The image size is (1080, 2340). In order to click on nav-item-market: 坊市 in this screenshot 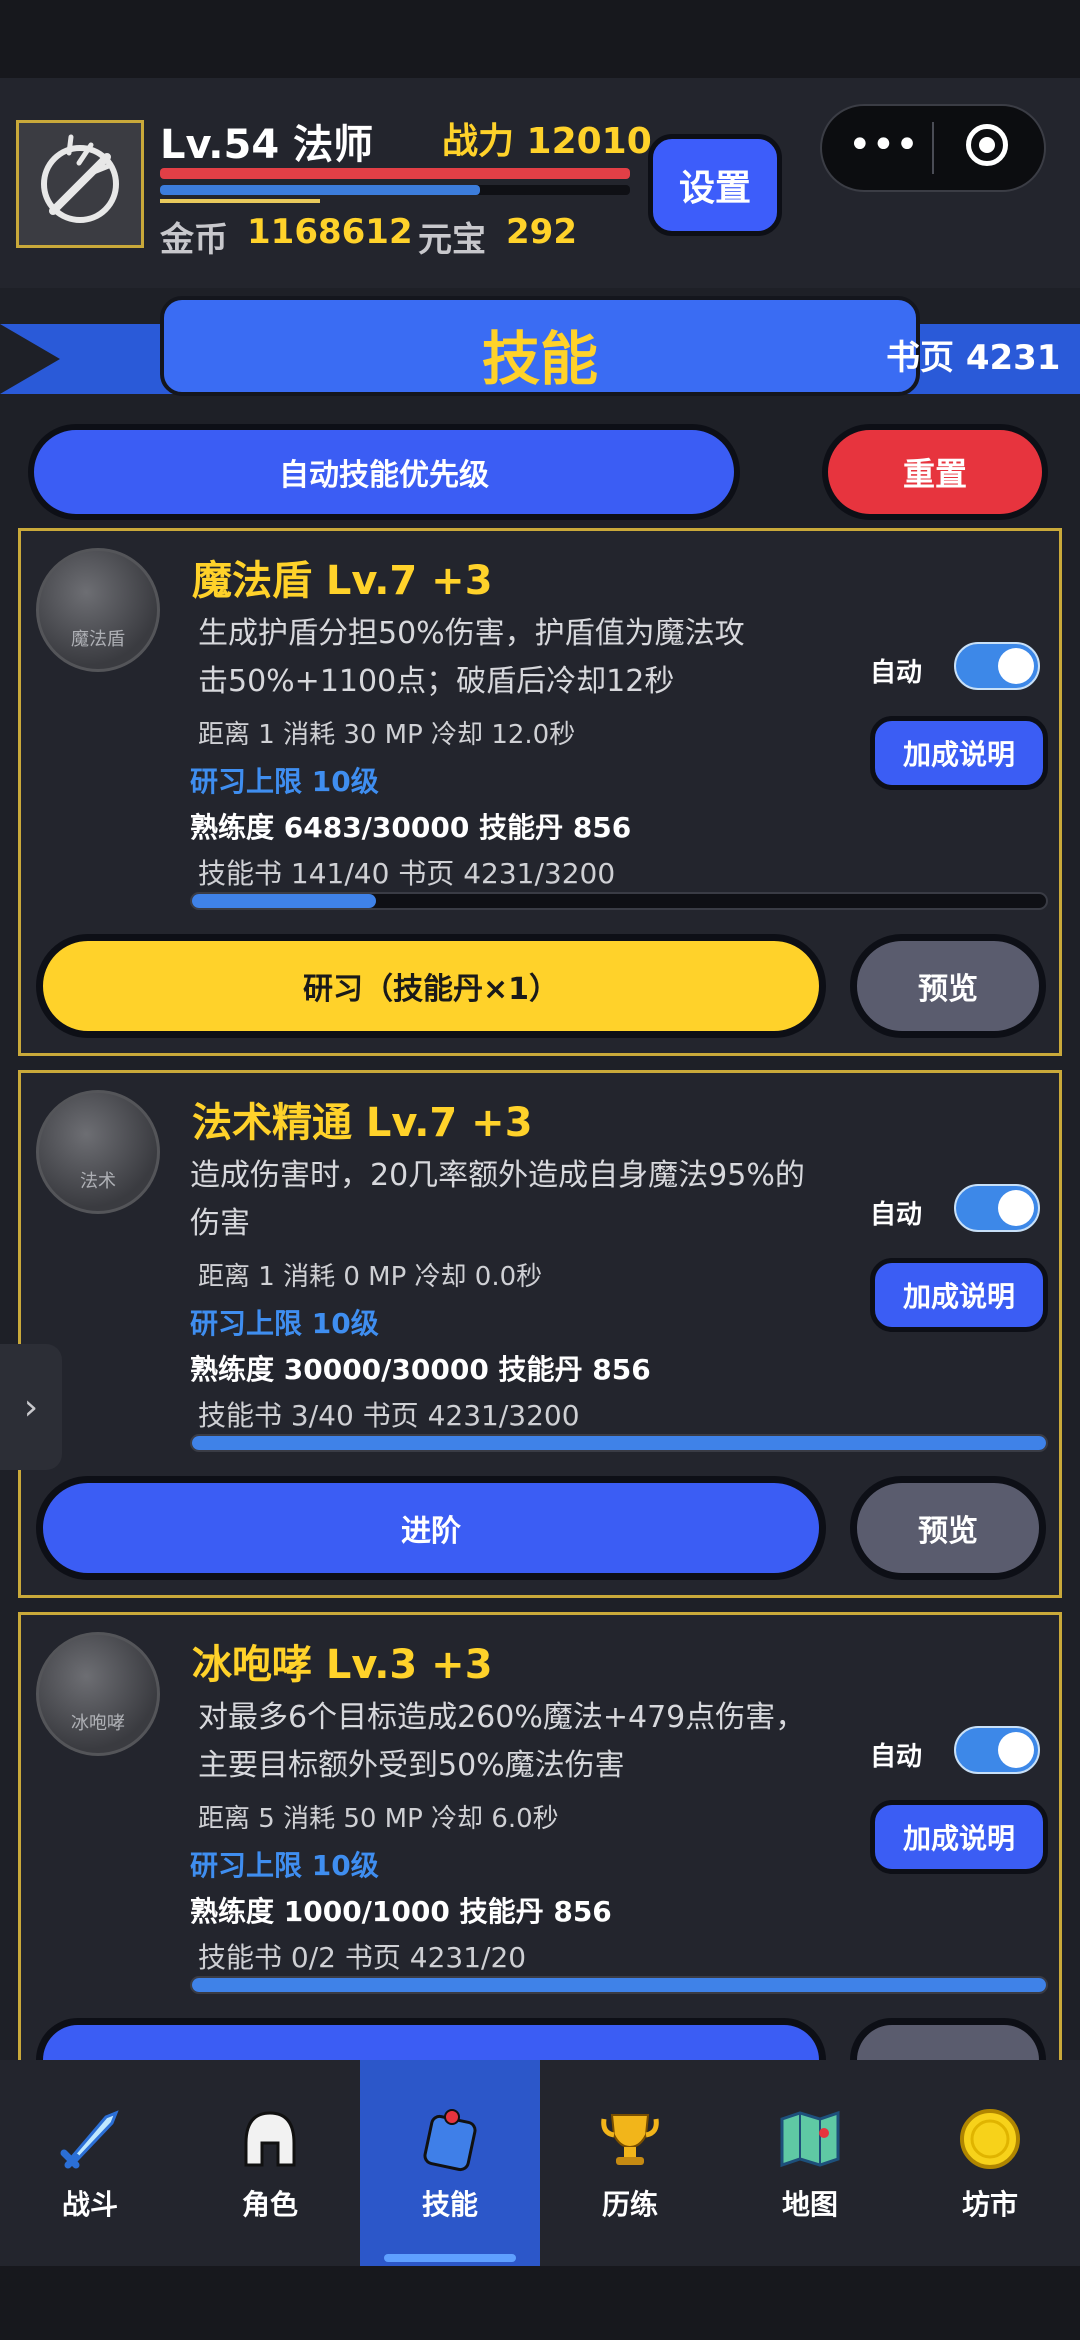, I will do `click(990, 2163)`.